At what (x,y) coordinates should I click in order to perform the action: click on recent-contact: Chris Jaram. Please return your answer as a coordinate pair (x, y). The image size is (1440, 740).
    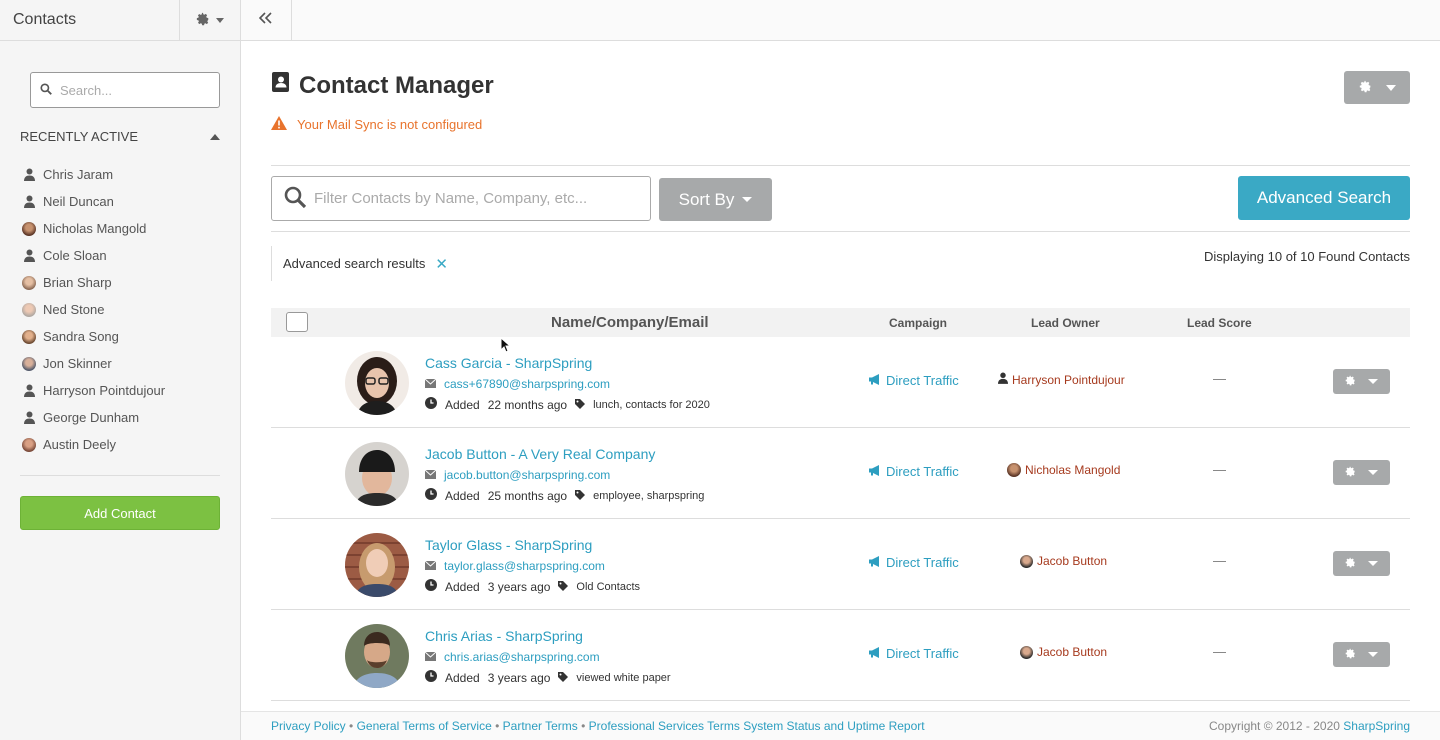
    Looking at the image, I should click on (93, 174).